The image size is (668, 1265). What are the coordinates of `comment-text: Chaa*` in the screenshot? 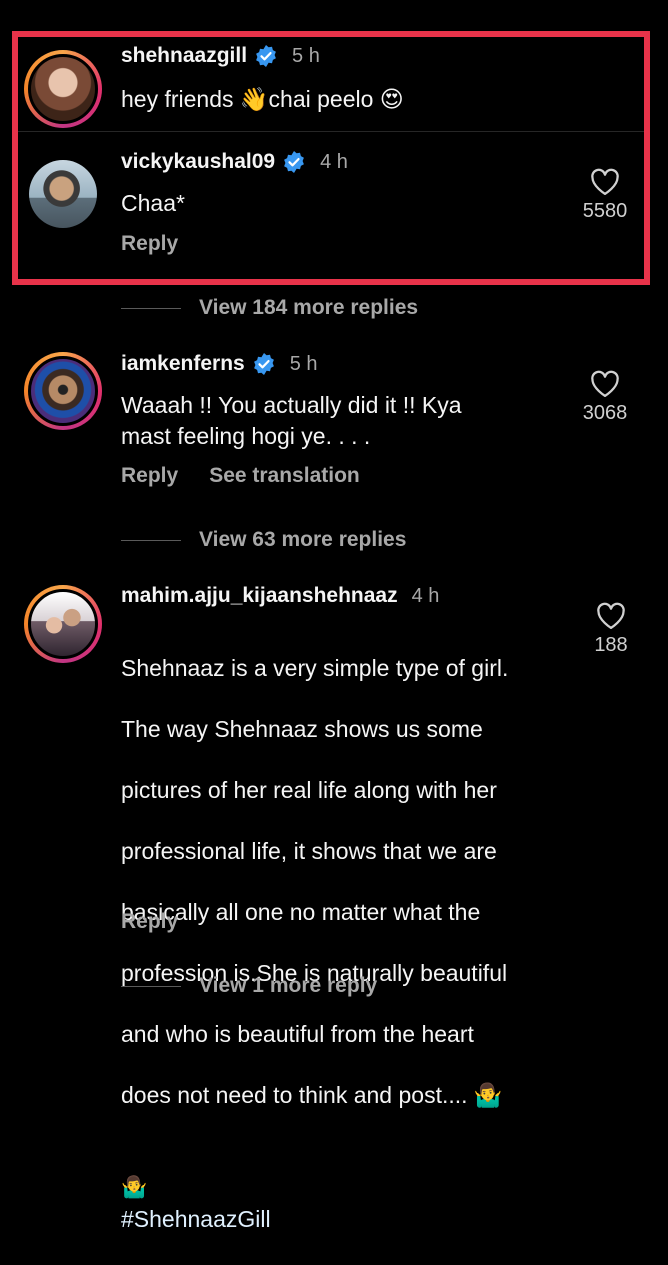 It's located at (153, 203).